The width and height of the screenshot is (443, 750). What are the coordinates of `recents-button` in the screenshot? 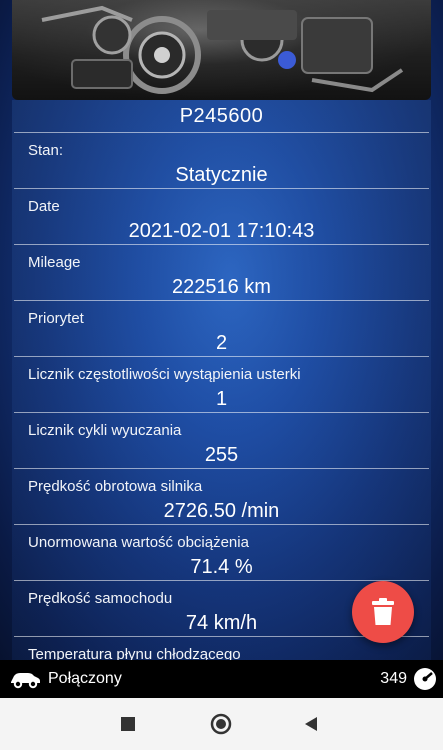 It's located at (128, 724).